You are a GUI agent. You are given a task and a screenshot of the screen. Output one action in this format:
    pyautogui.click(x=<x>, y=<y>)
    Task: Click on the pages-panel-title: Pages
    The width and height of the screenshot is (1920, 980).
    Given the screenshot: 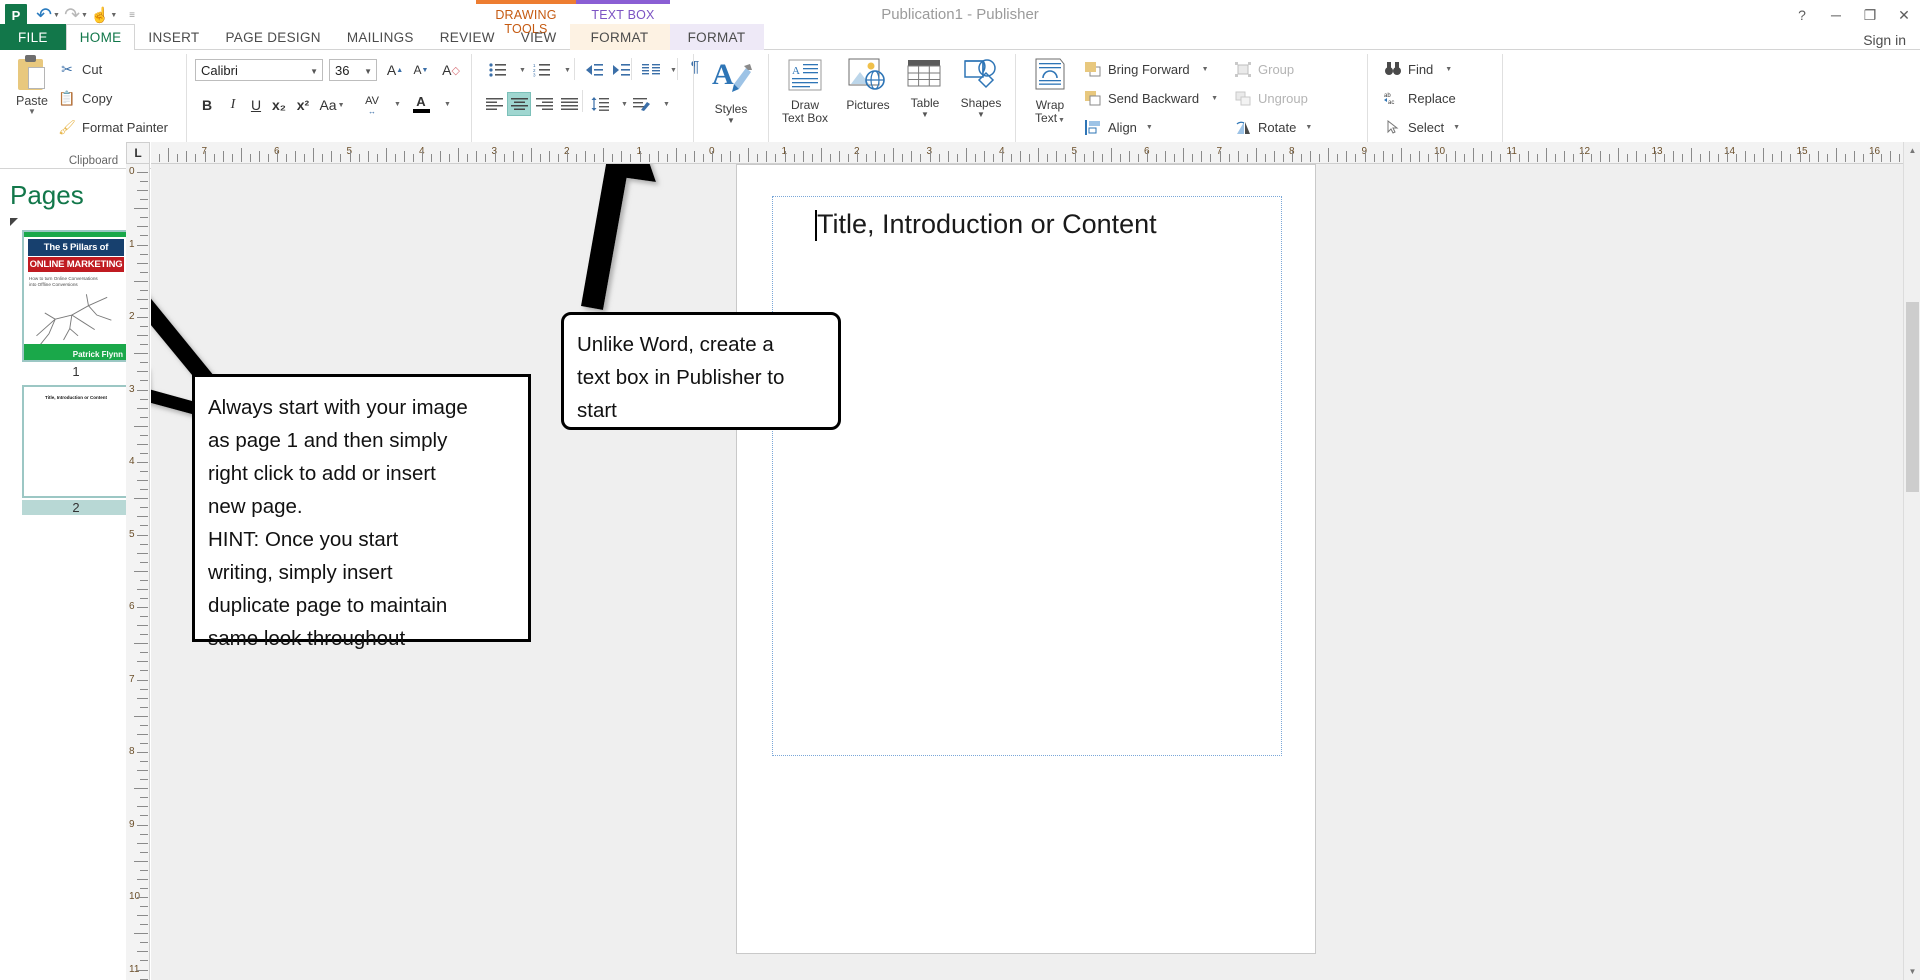 What is the action you would take?
    pyautogui.click(x=47, y=195)
    